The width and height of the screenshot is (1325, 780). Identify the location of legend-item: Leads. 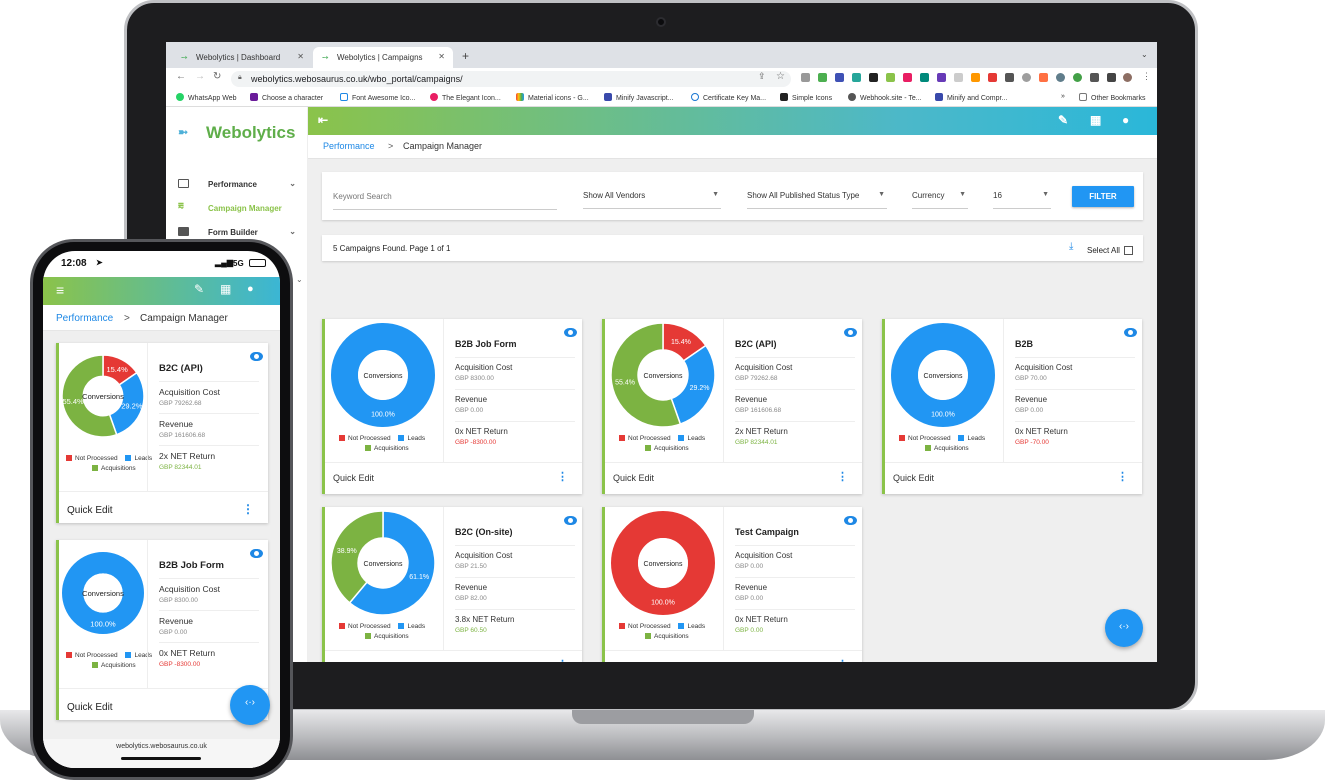
(411, 438).